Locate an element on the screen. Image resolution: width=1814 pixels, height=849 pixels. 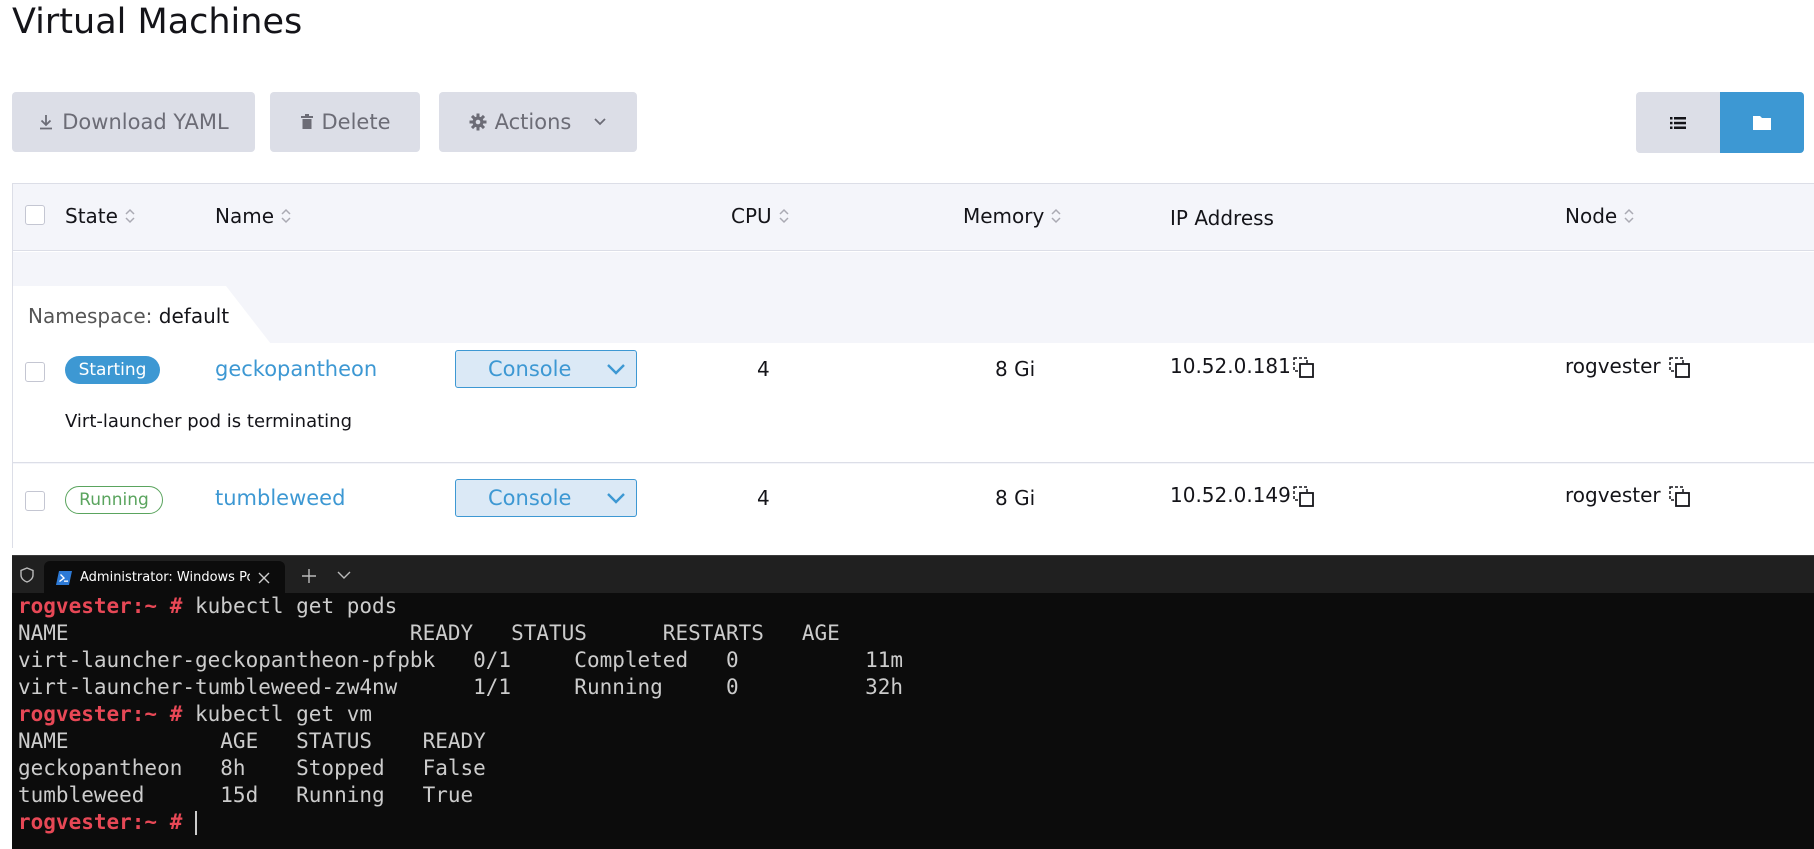
column-header-node: Node is located at coordinates (1600, 216).